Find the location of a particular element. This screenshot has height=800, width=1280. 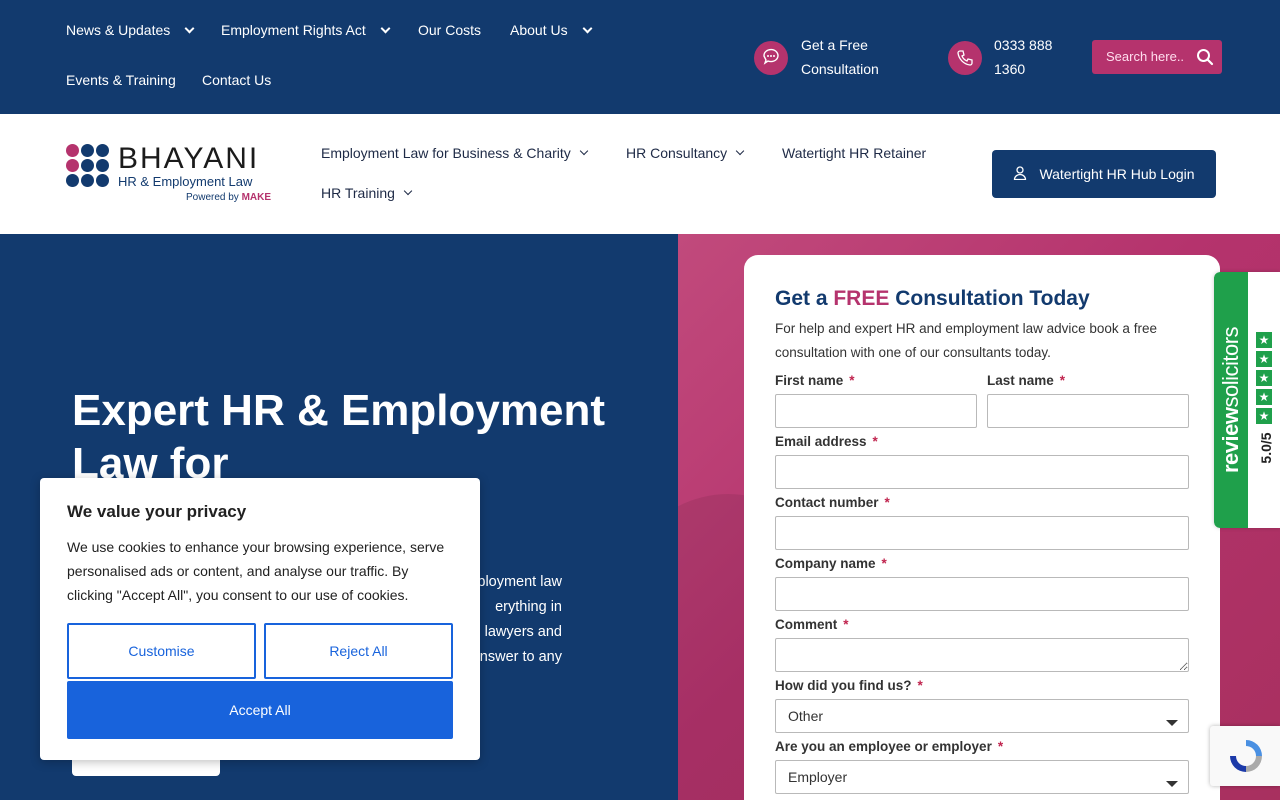

comment-textarea is located at coordinates (982, 655).